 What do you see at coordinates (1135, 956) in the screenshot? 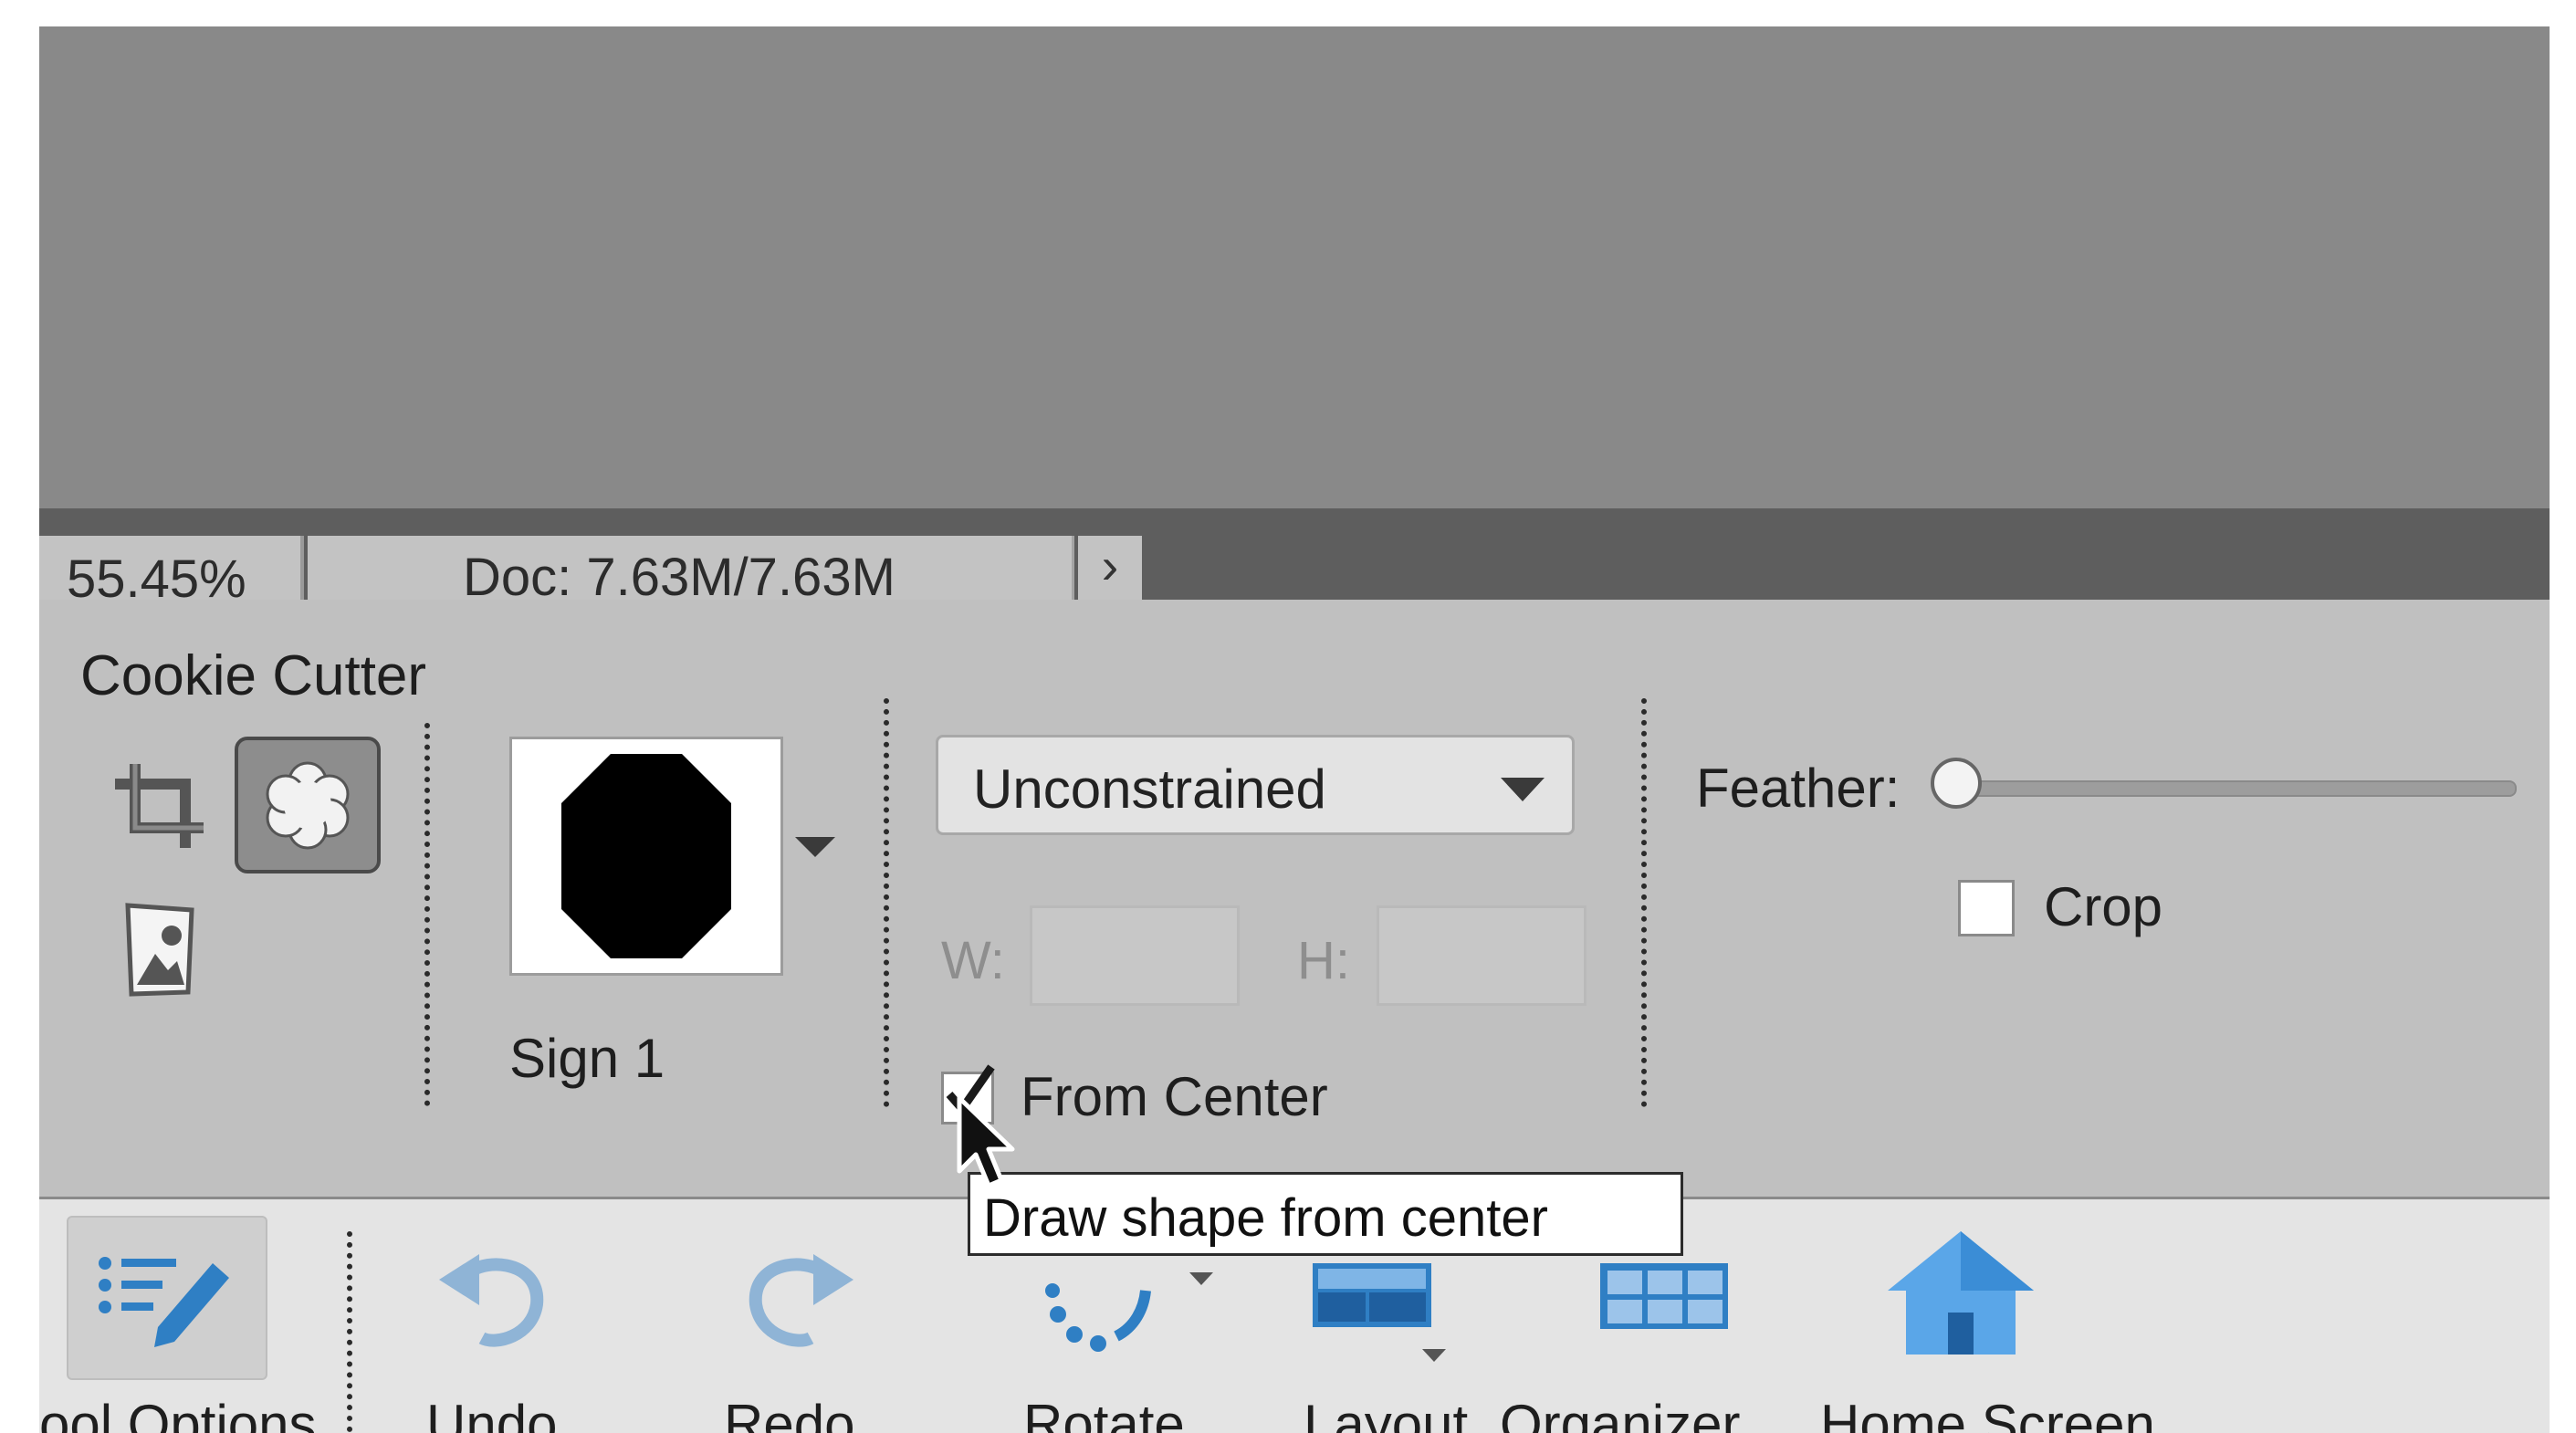
I see `width-input` at bounding box center [1135, 956].